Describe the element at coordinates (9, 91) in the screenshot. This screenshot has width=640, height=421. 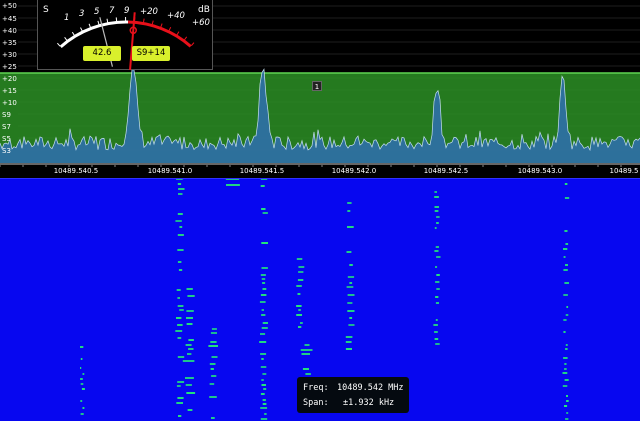
I see `db-scale-label: +15` at that location.